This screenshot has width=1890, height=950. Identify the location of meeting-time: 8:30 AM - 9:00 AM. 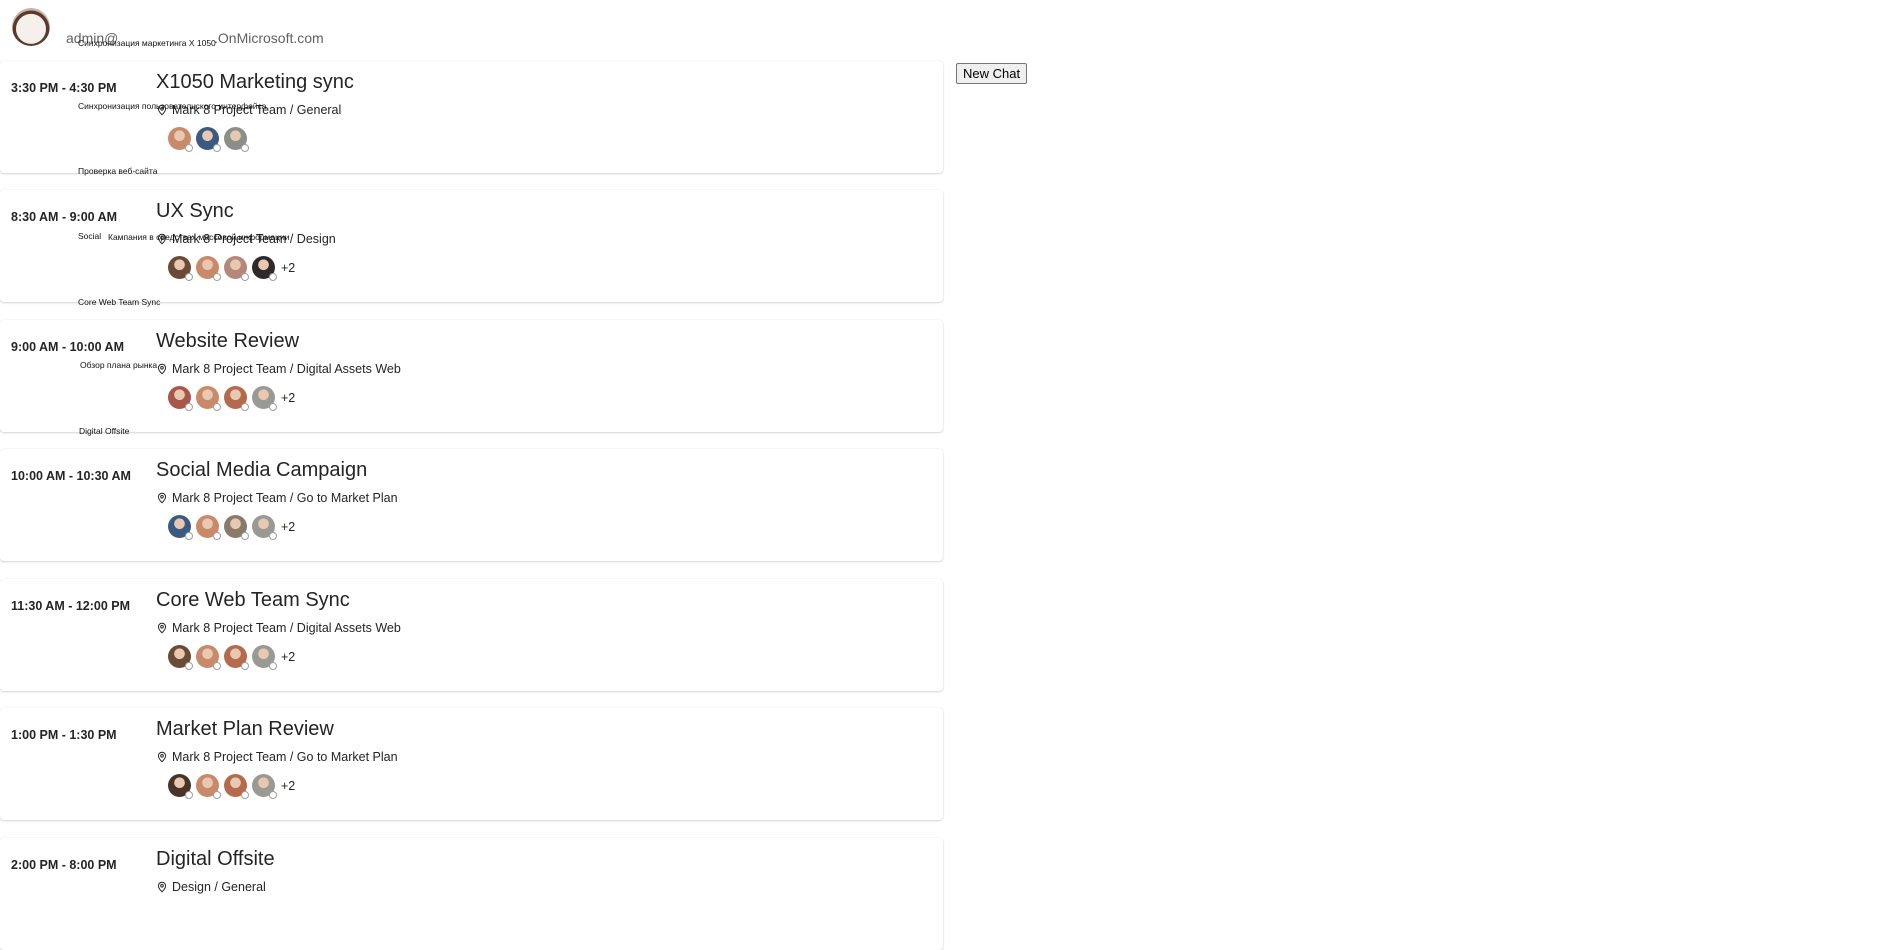
(64, 217).